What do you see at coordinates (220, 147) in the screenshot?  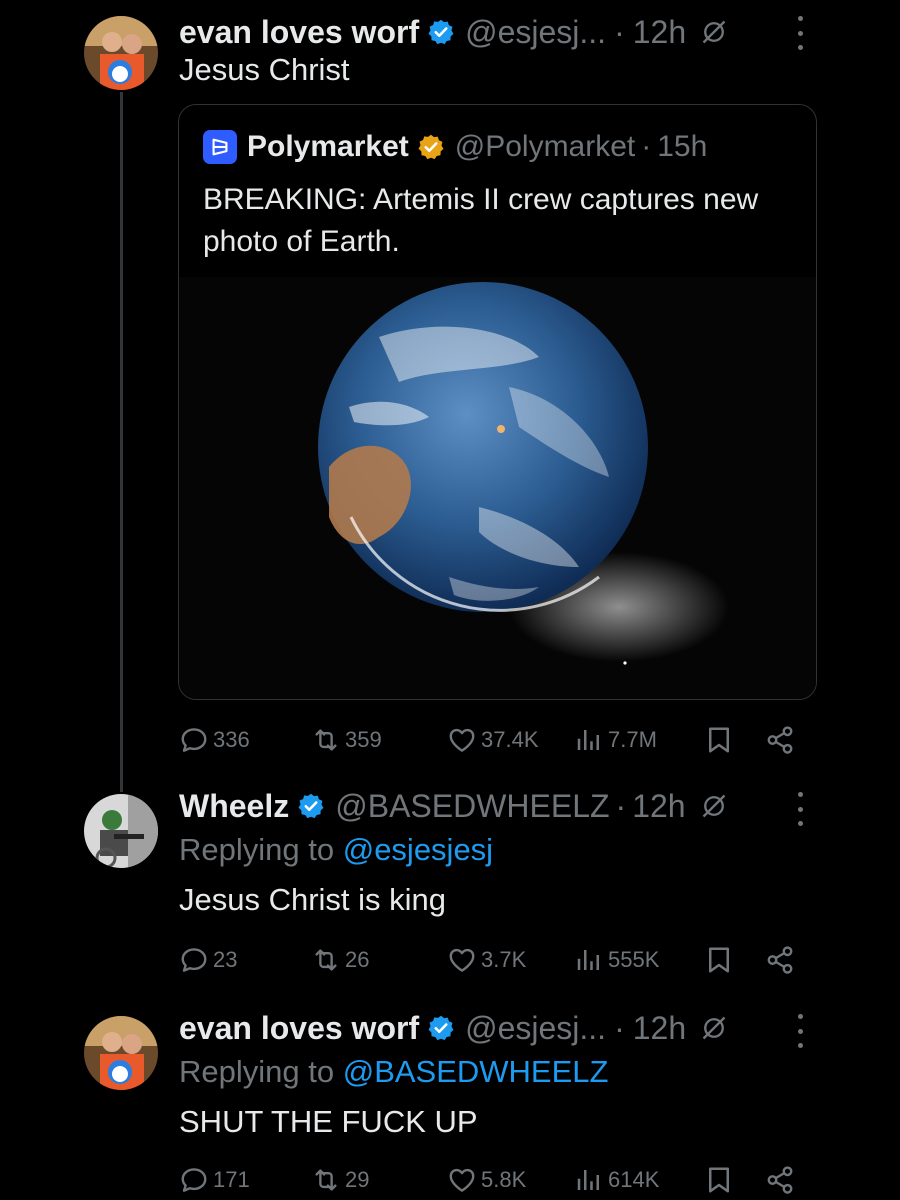 I see `polymarket-logo-icon` at bounding box center [220, 147].